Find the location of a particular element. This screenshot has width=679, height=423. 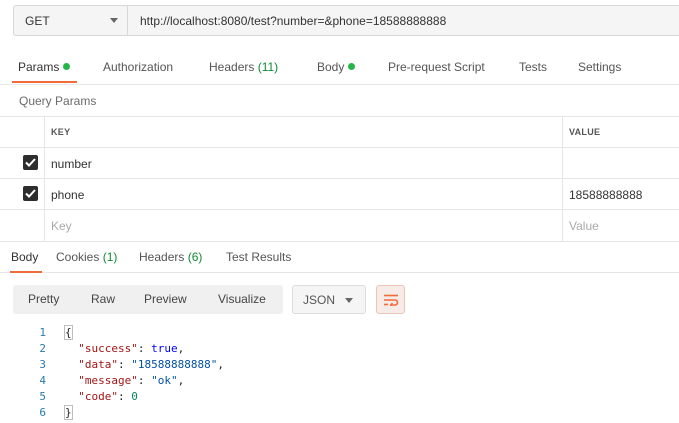

table-row-new: Key Value is located at coordinates (339, 225).